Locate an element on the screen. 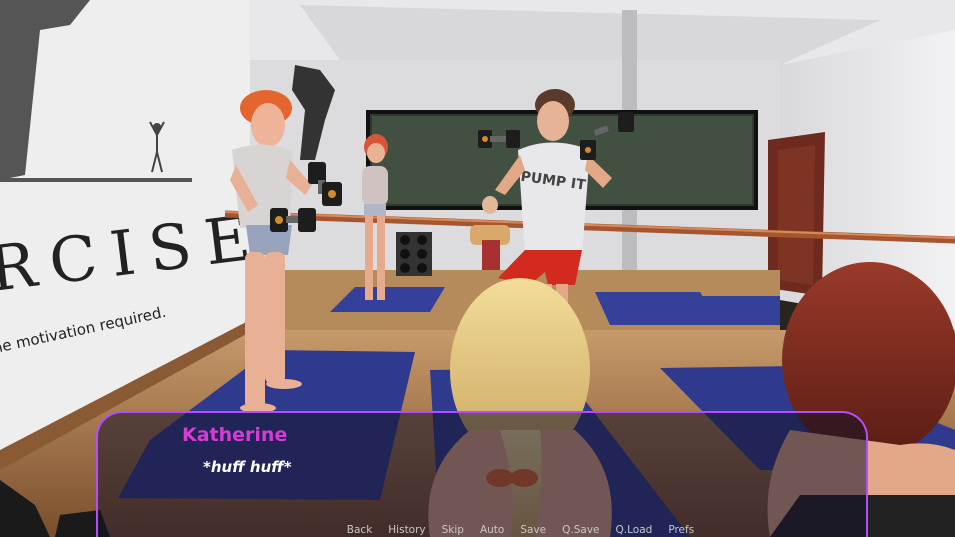 The width and height of the screenshot is (955, 537). quick-load-button: Q.Load is located at coordinates (634, 530).